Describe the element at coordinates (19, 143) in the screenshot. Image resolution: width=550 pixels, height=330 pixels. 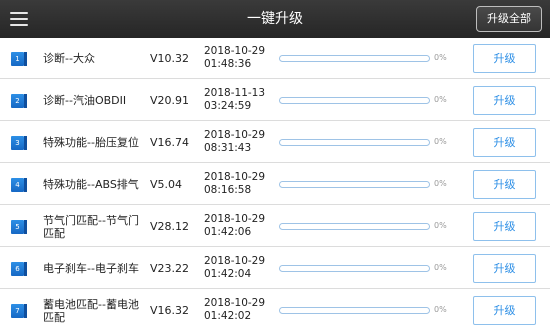
I see `numbered-badge-icon: 3` at that location.